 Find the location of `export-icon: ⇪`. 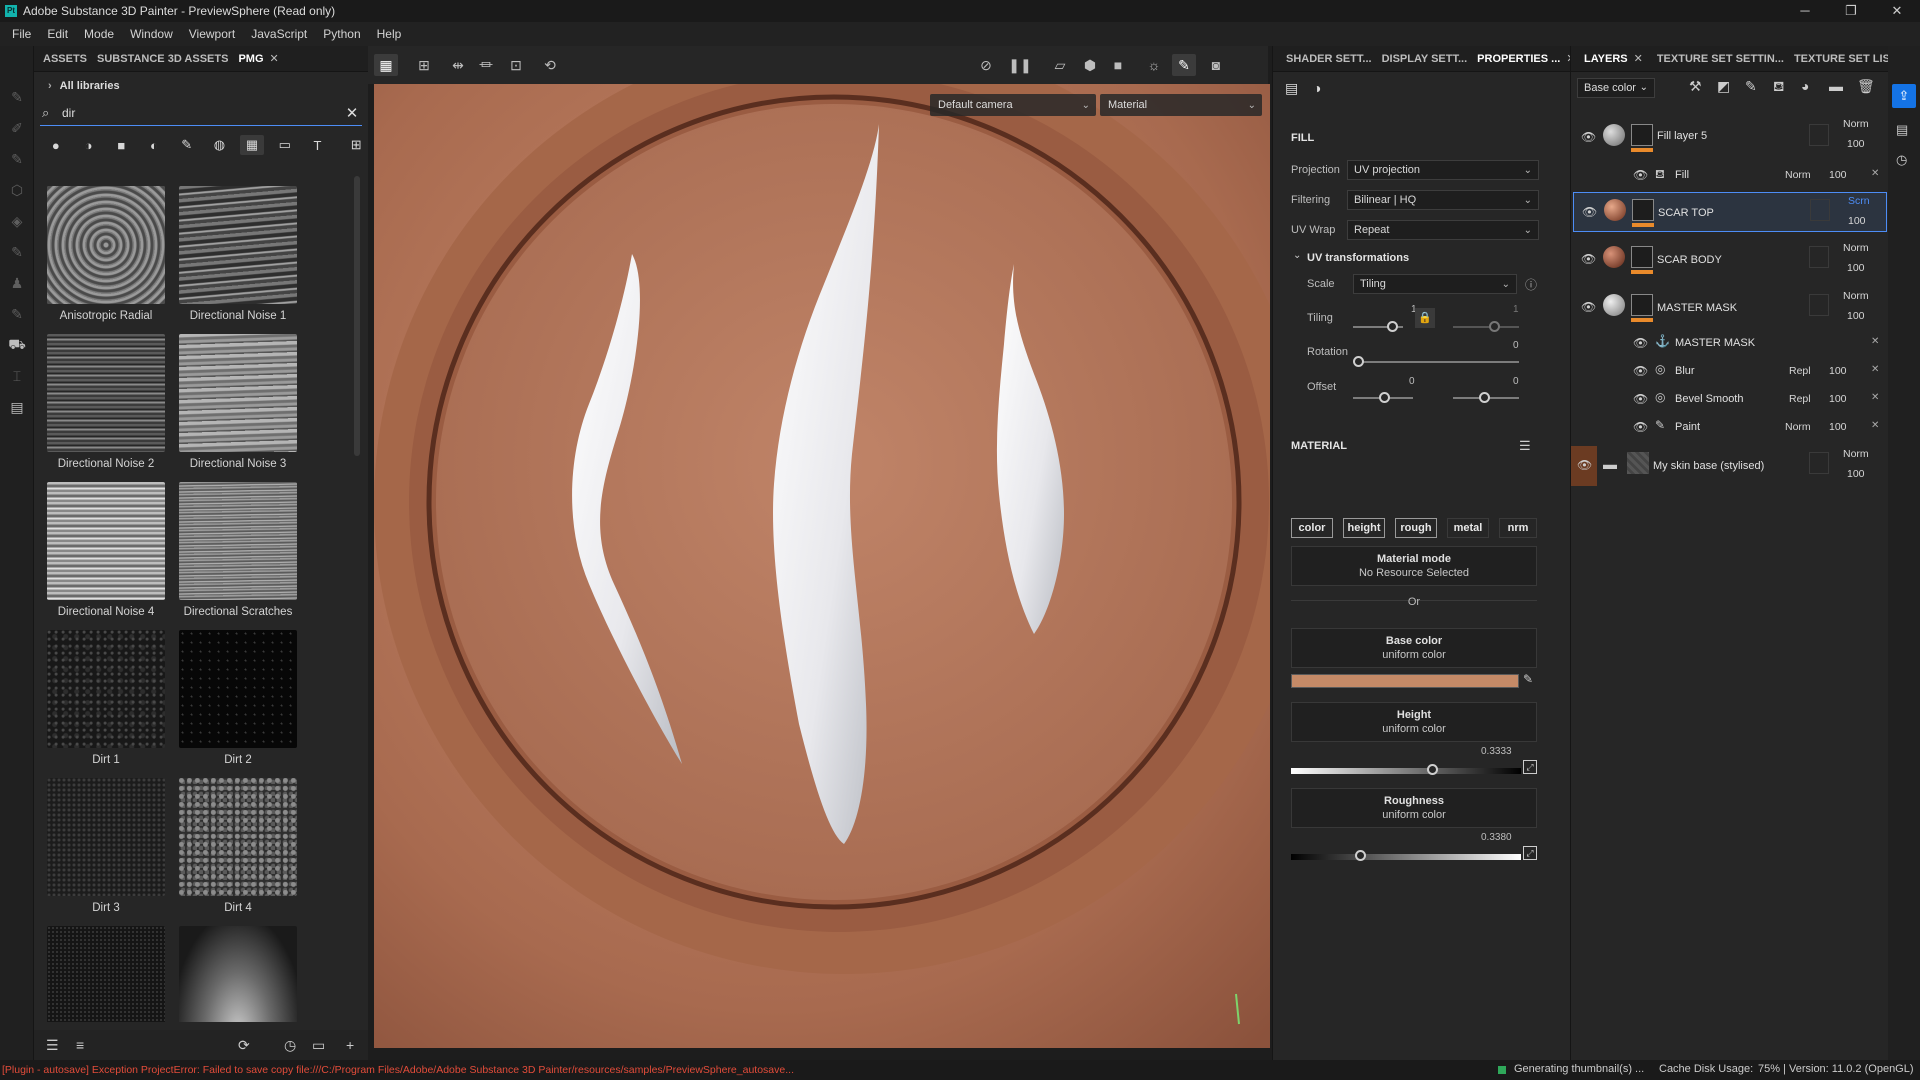

export-icon: ⇪ is located at coordinates (1904, 96).